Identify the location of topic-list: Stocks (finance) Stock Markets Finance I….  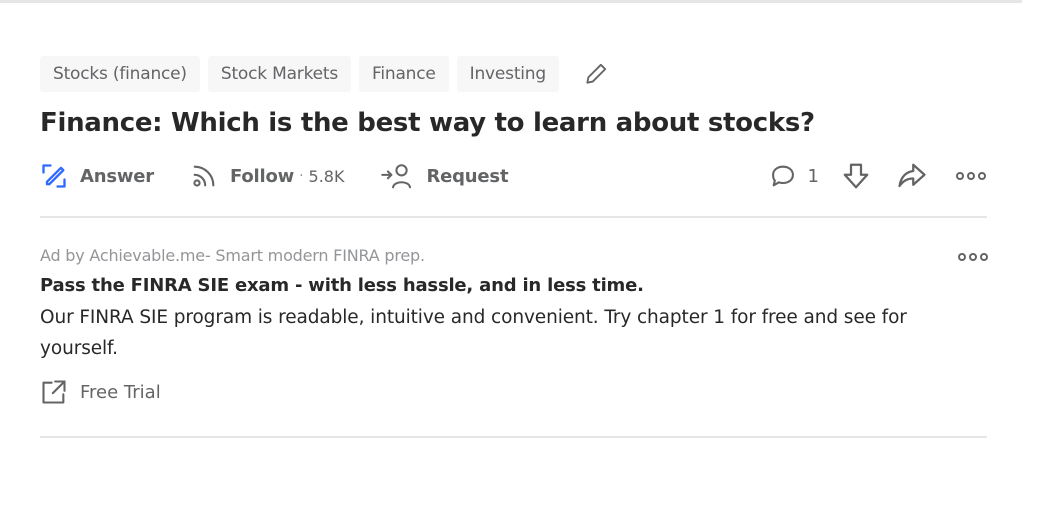
(513, 74).